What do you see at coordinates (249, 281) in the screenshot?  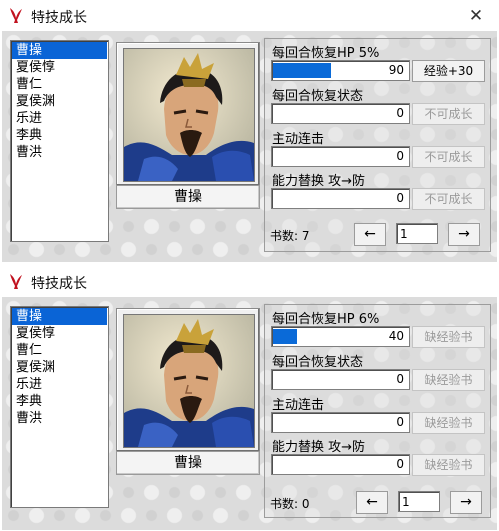 I see `title-bar: 特技成长` at bounding box center [249, 281].